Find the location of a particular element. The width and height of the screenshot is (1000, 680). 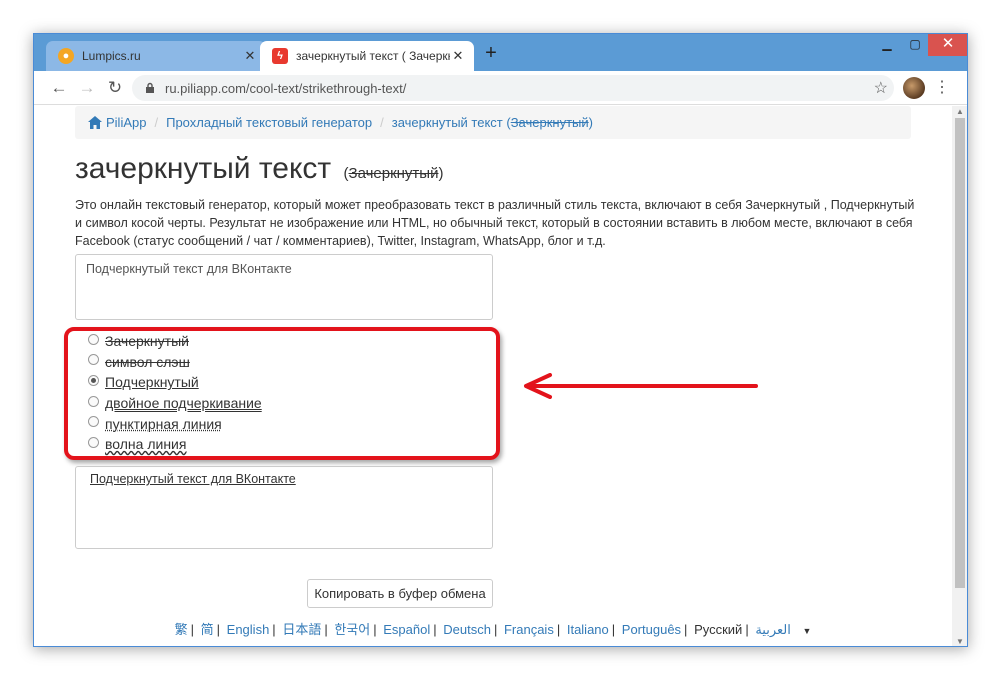

maximize-icon: ▢ is located at coordinates (915, 45).